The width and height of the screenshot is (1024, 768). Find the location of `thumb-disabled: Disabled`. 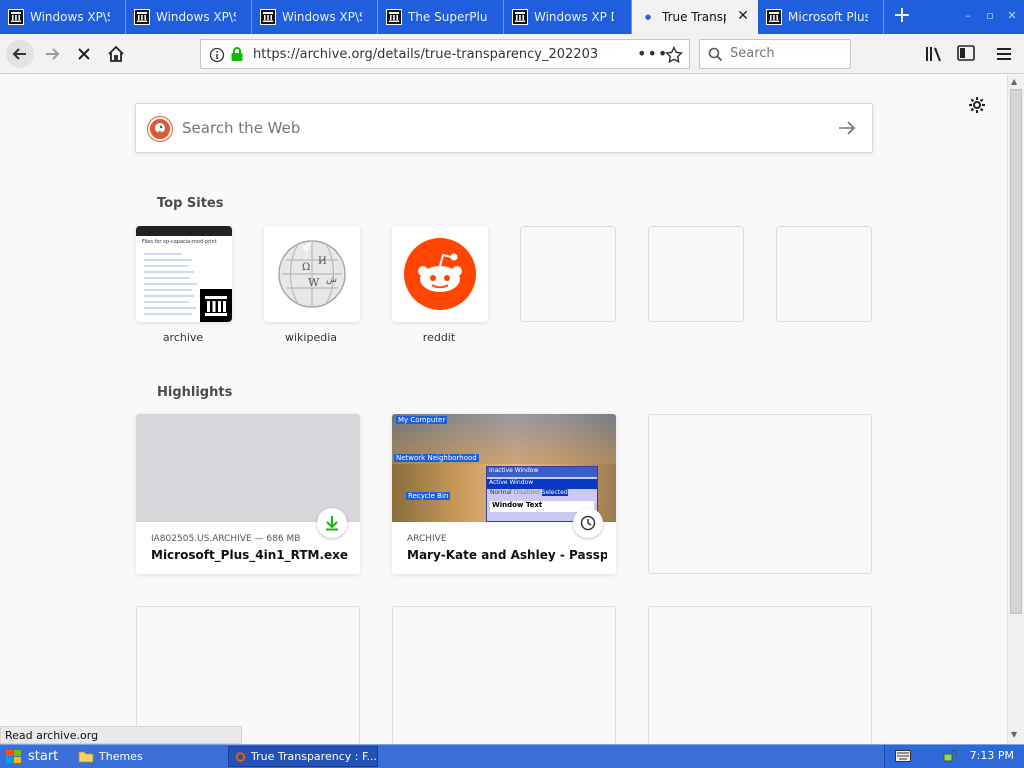

thumb-disabled: Disabled is located at coordinates (526, 492).